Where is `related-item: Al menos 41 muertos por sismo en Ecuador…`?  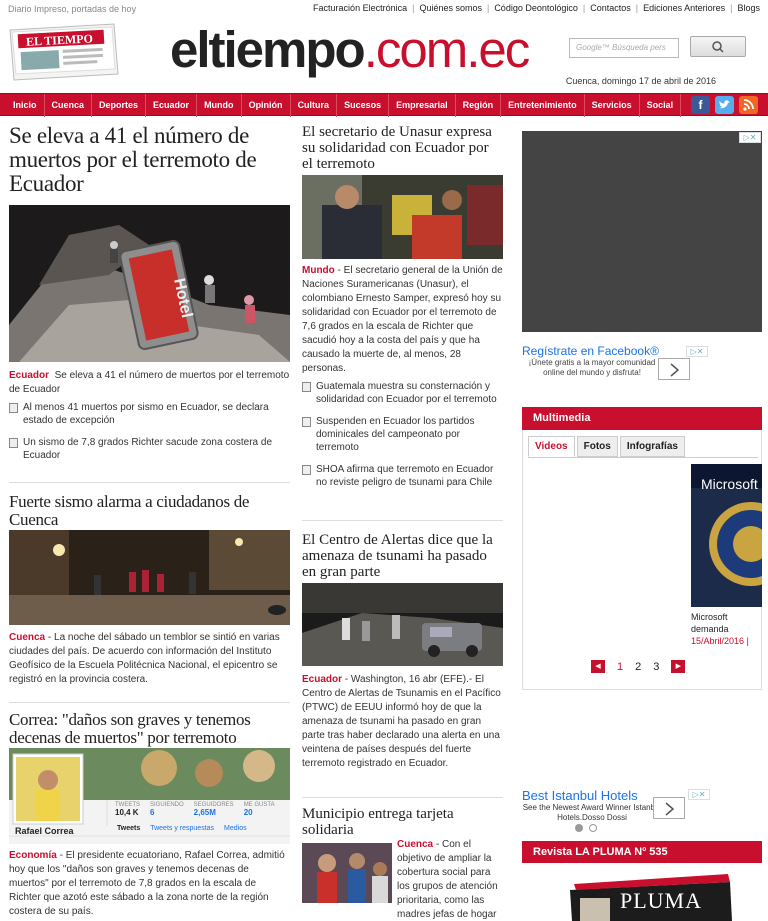 related-item: Al menos 41 muertos por sismo en Ecuador… is located at coordinates (149, 414).